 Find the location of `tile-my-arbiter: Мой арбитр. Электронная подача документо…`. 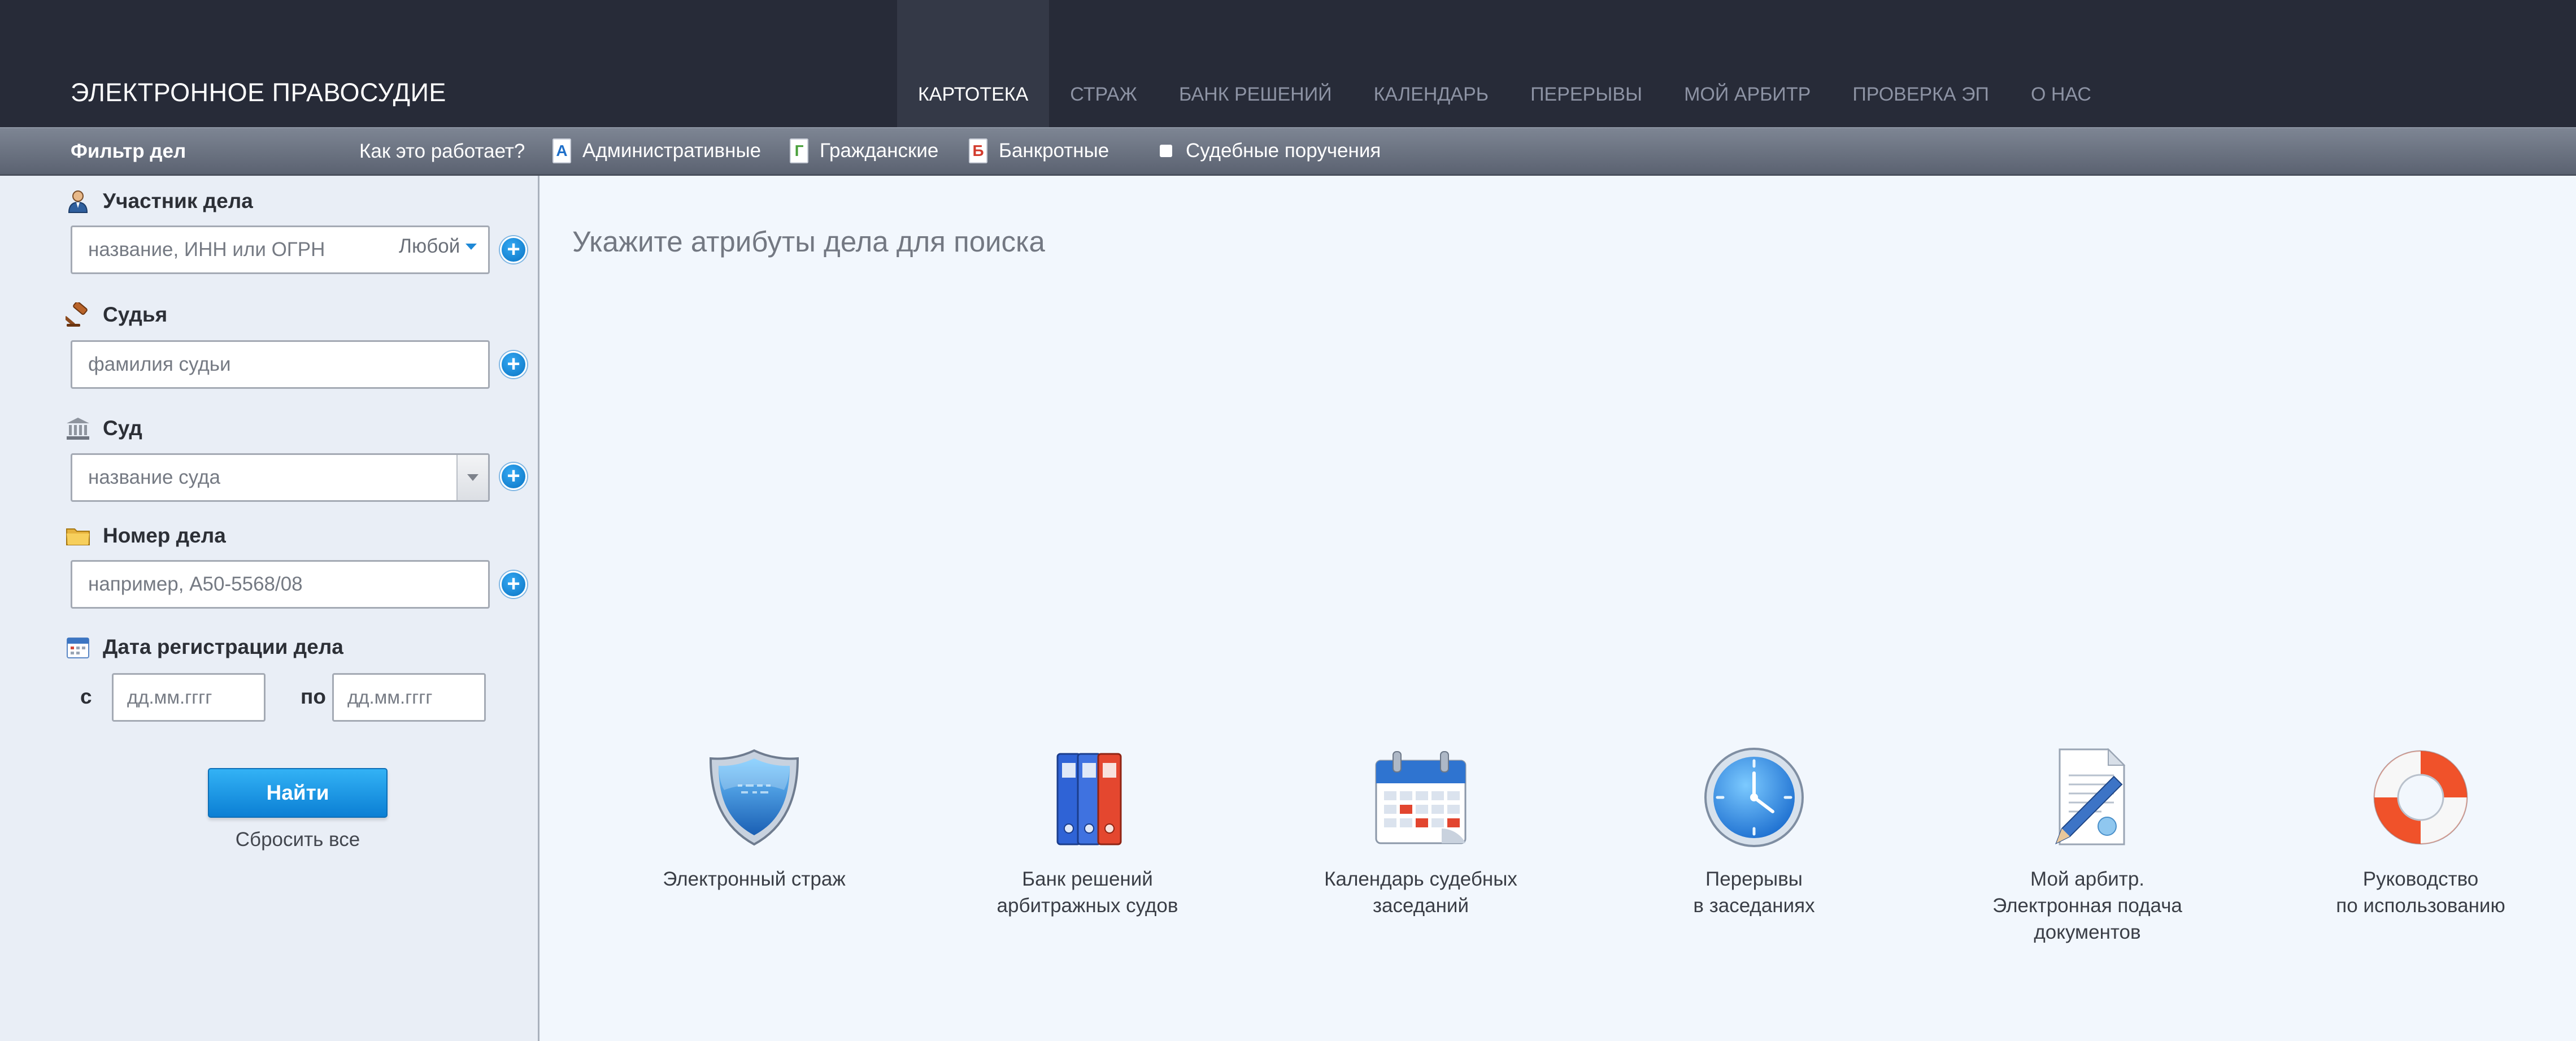

tile-my-arbiter: Мой арбитр. Электронная подача документо… is located at coordinates (2087, 845).